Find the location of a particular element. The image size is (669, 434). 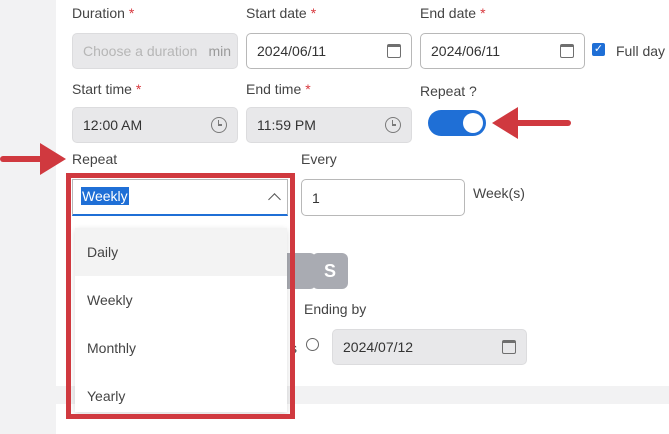

start-time-label: Start time * is located at coordinates (106, 89).